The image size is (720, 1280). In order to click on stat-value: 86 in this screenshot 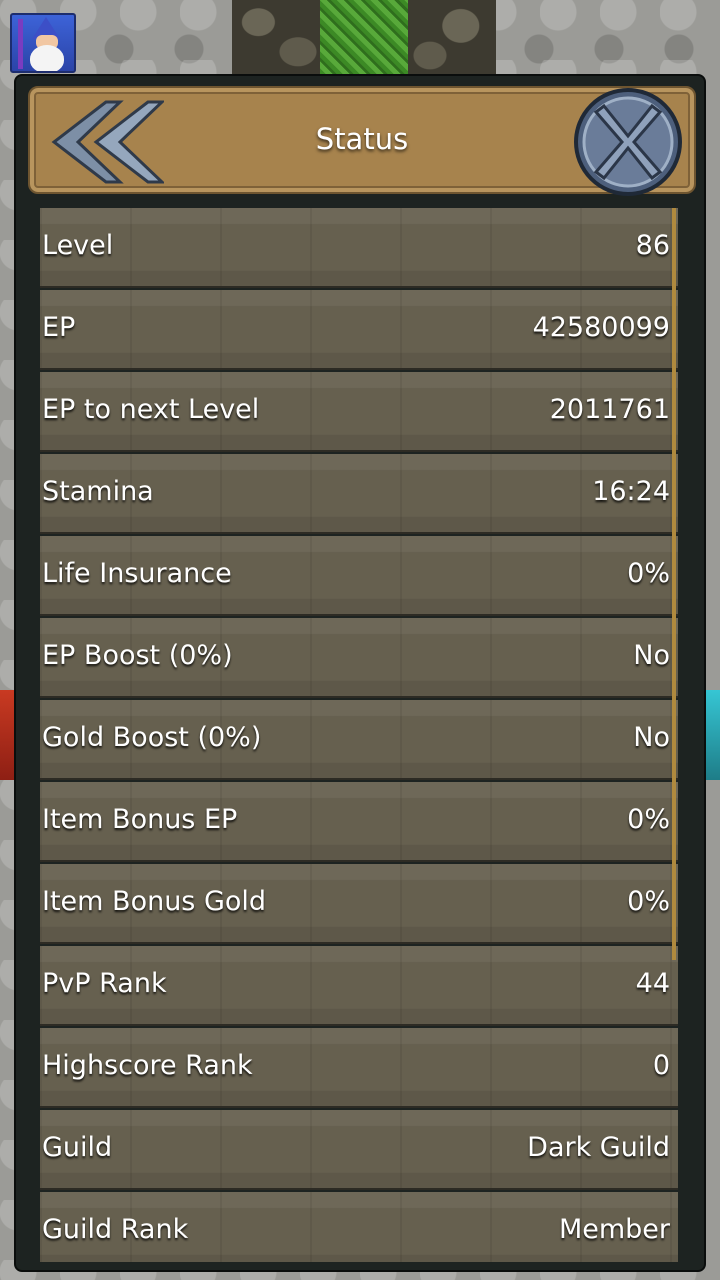, I will do `click(652, 245)`.